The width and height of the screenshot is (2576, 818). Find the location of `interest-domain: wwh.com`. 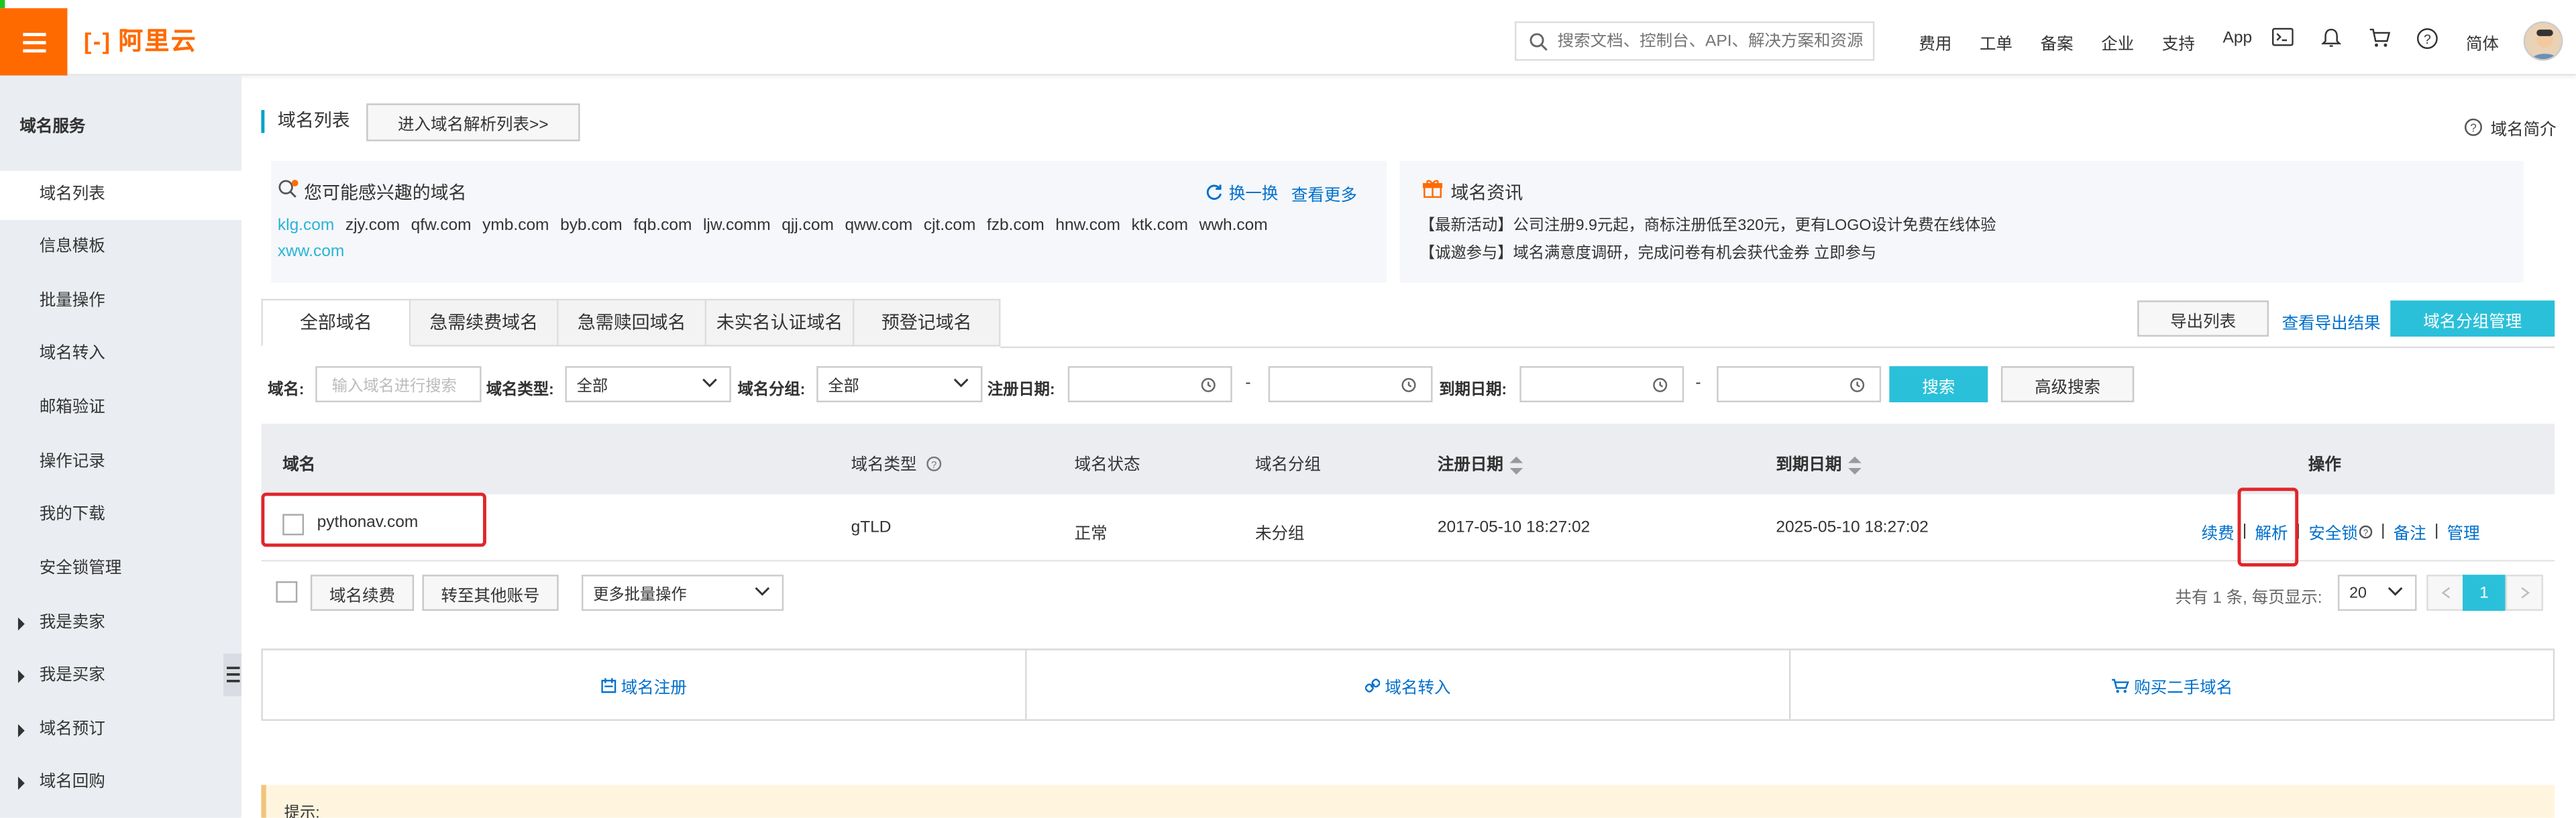

interest-domain: wwh.com is located at coordinates (1233, 226).